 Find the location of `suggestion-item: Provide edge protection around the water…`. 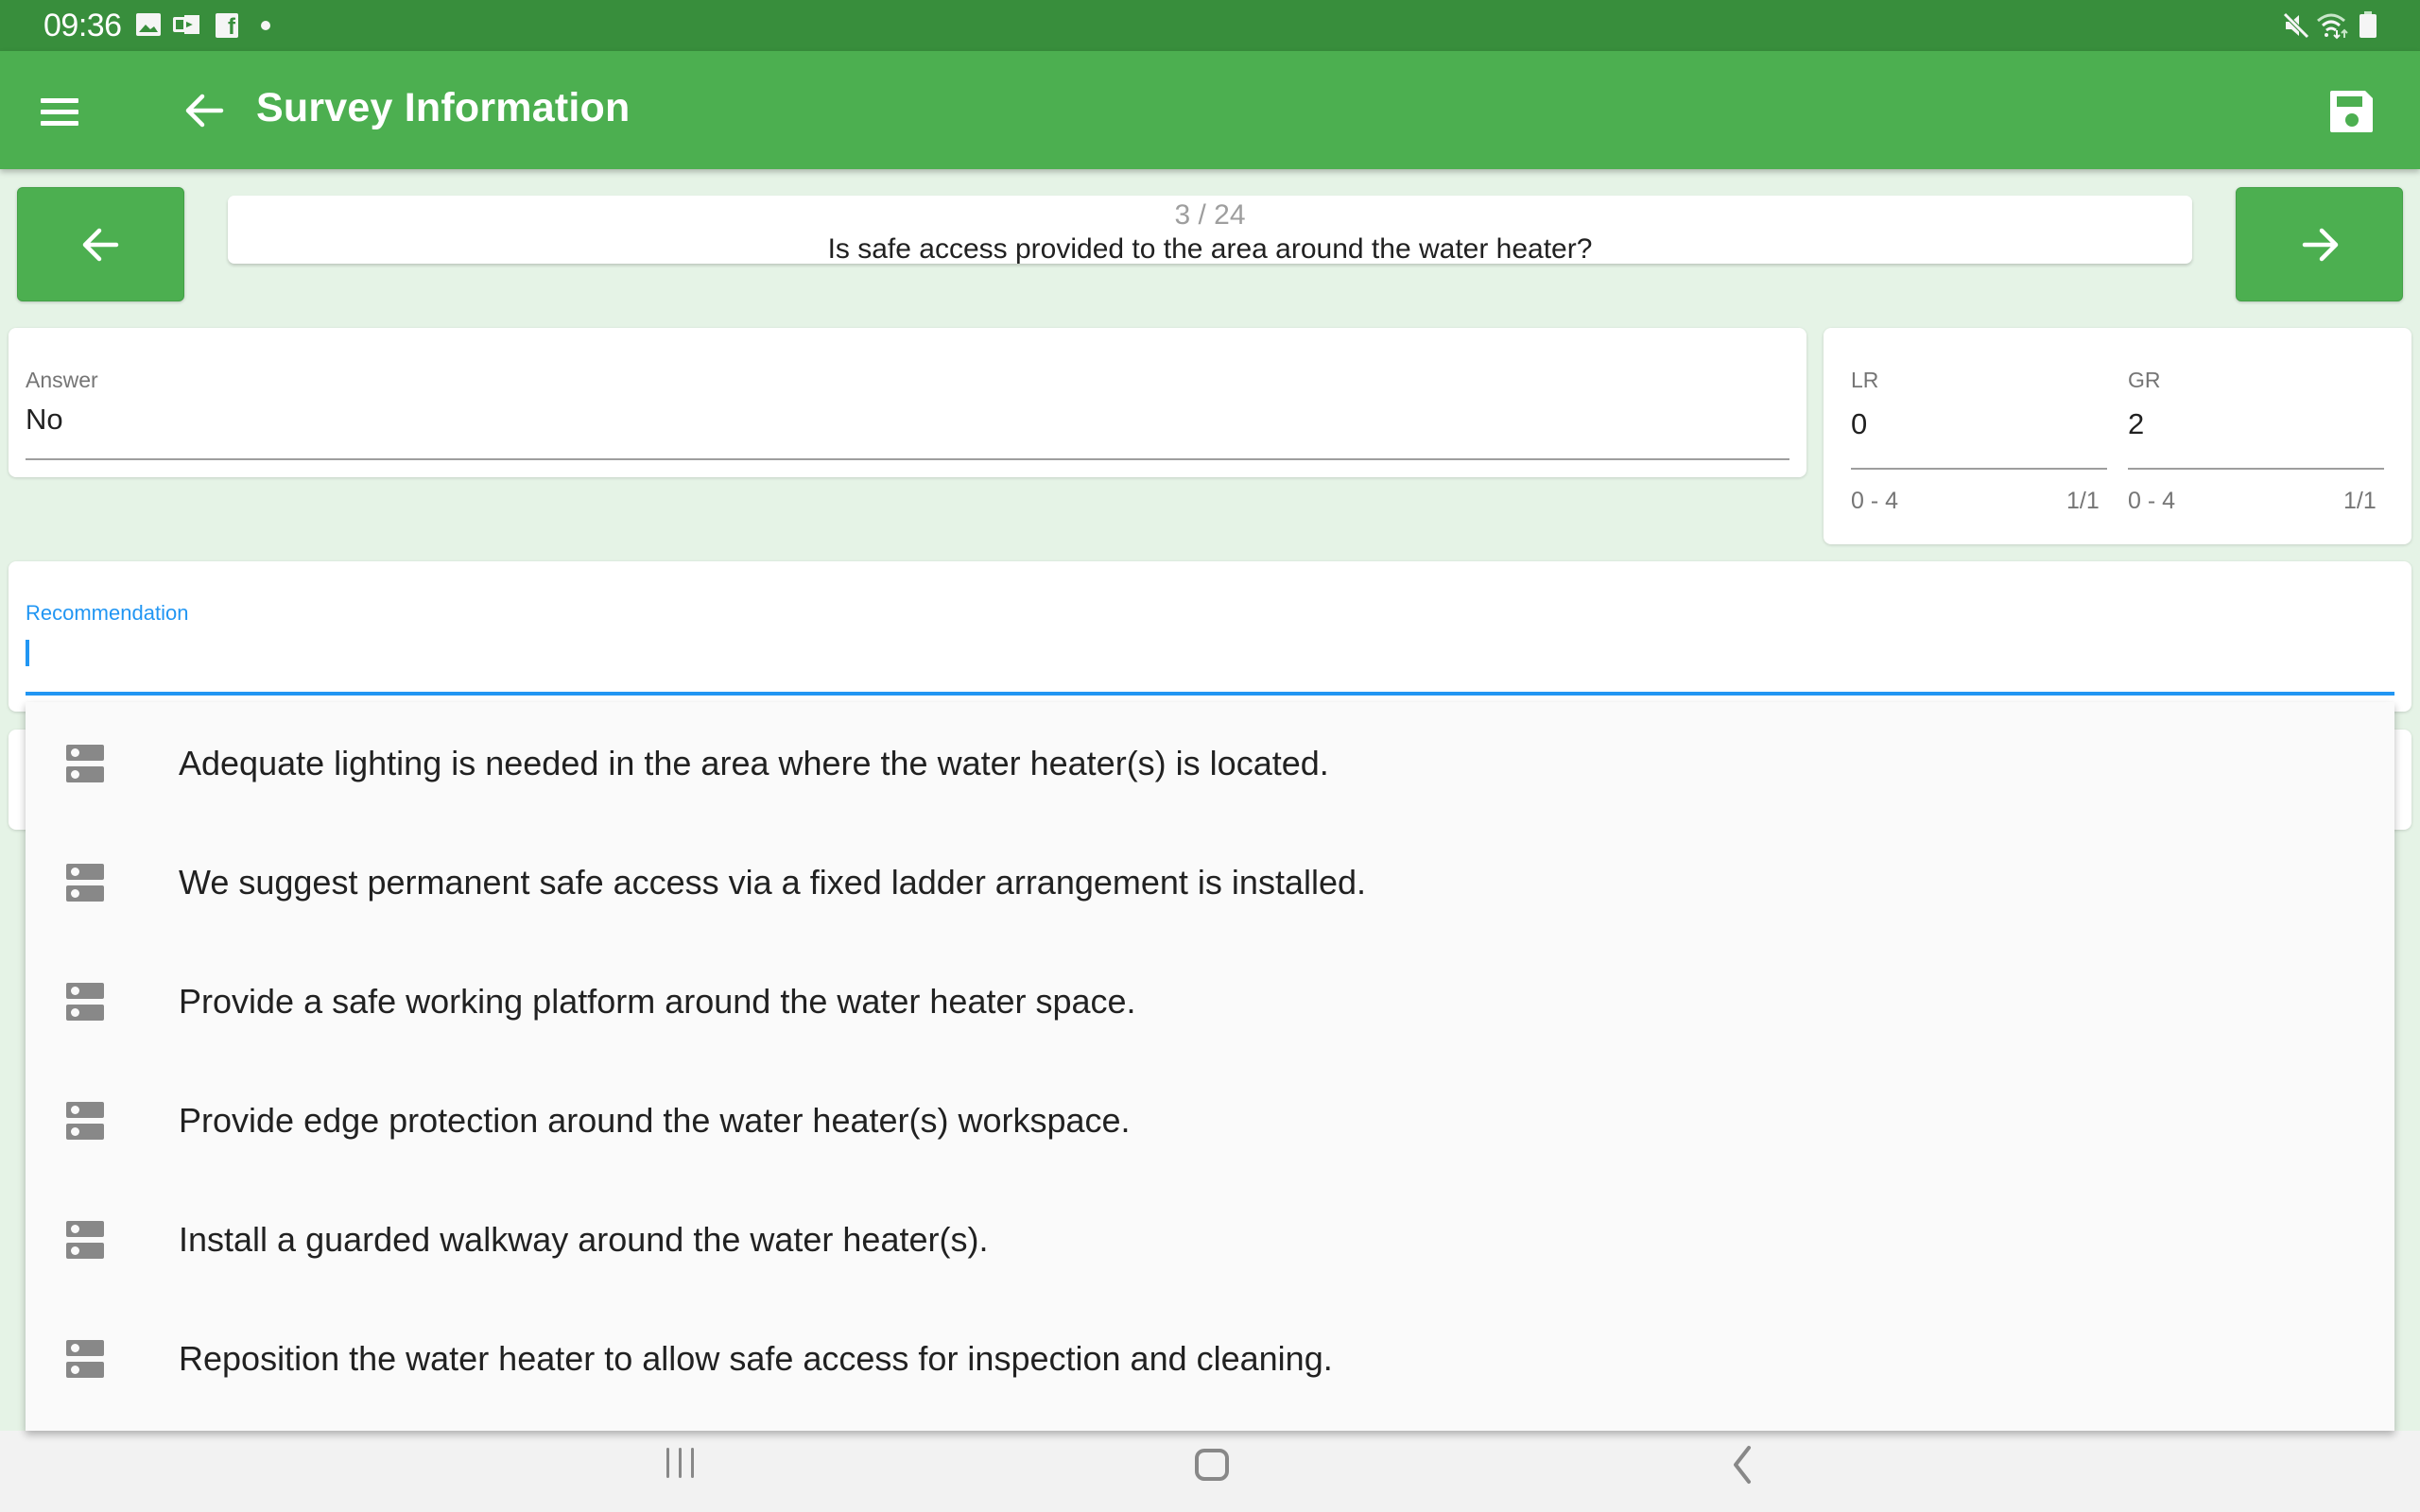

suggestion-item: Provide edge protection around the water… is located at coordinates (1210, 1120).